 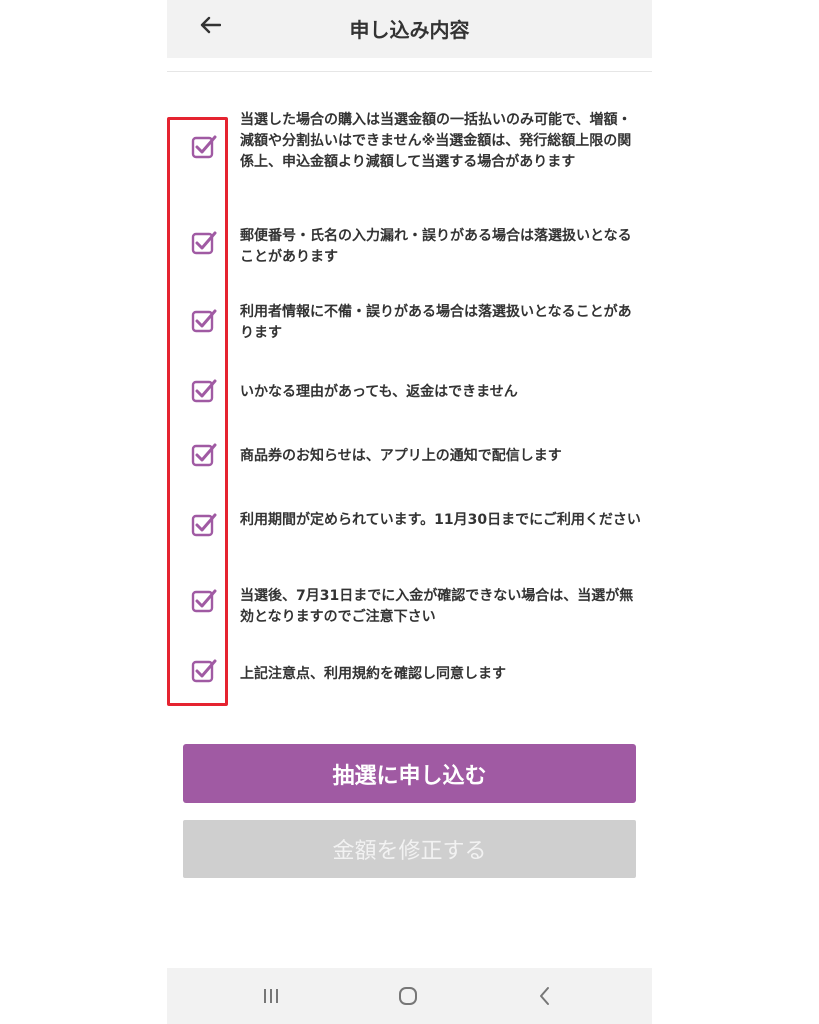 I want to click on system-nav-bar, so click(x=409, y=996).